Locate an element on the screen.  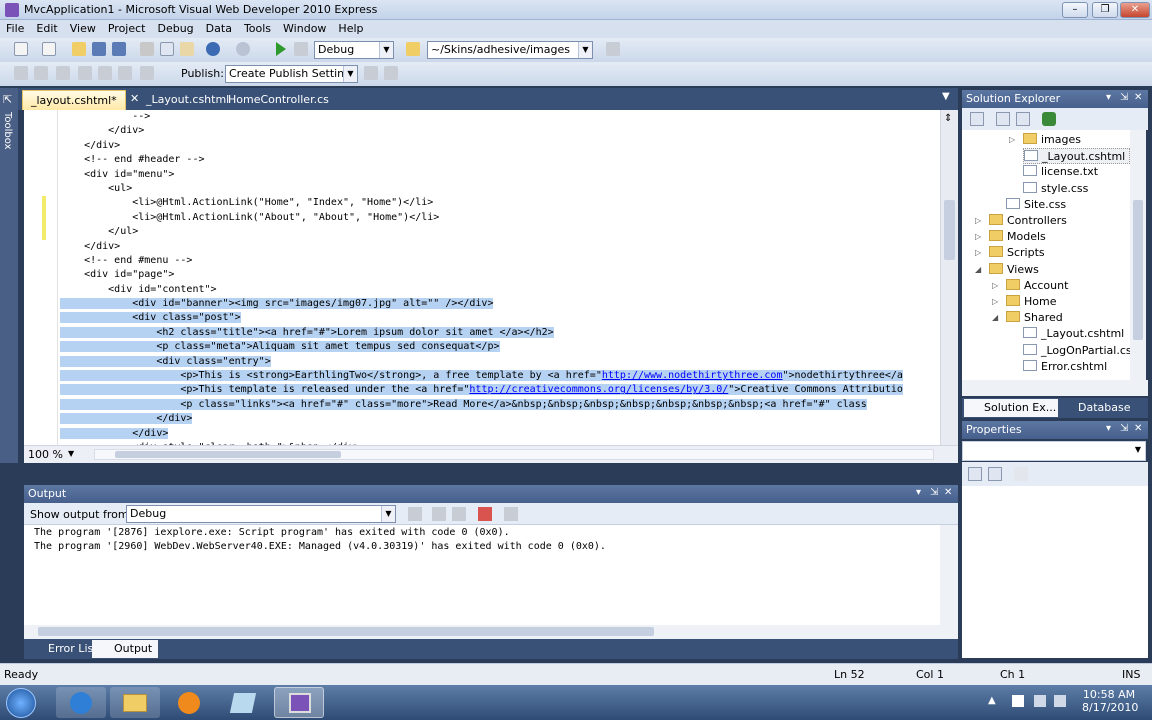
word-wrap-icon is located at coordinates (511, 514).